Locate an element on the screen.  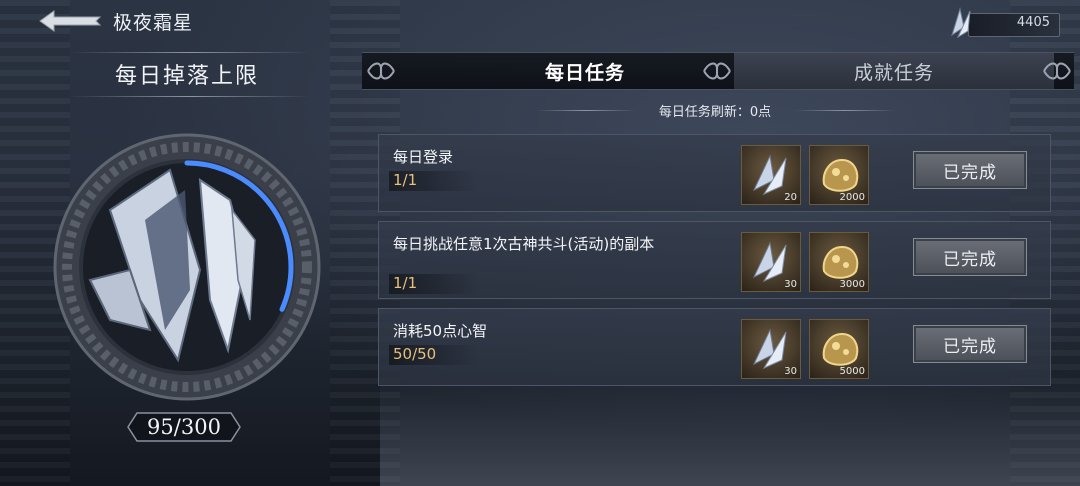
currency-value: 4405 is located at coordinates (1033, 22).